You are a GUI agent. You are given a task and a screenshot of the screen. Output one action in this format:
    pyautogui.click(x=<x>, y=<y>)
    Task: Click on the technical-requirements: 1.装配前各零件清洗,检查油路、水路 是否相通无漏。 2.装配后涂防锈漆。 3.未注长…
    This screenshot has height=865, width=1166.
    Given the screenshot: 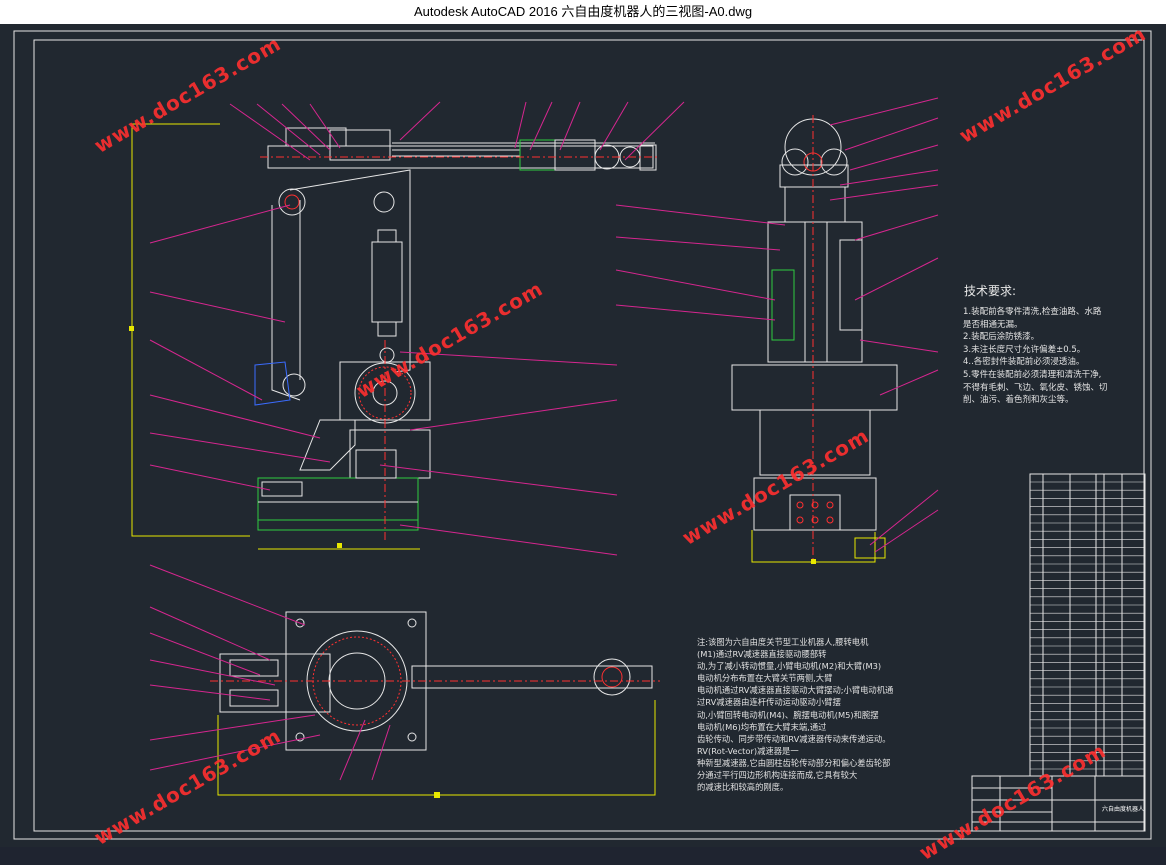 What is the action you would take?
    pyautogui.click(x=1051, y=356)
    